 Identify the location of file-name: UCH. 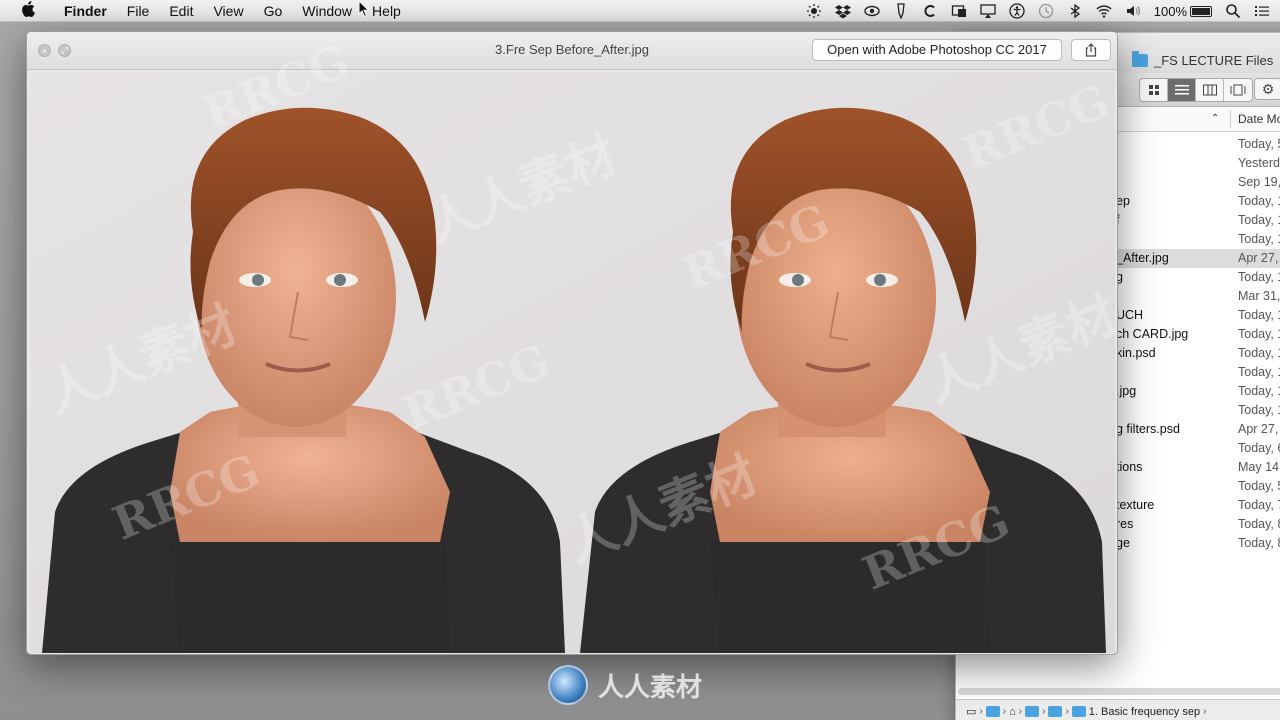
(1130, 315).